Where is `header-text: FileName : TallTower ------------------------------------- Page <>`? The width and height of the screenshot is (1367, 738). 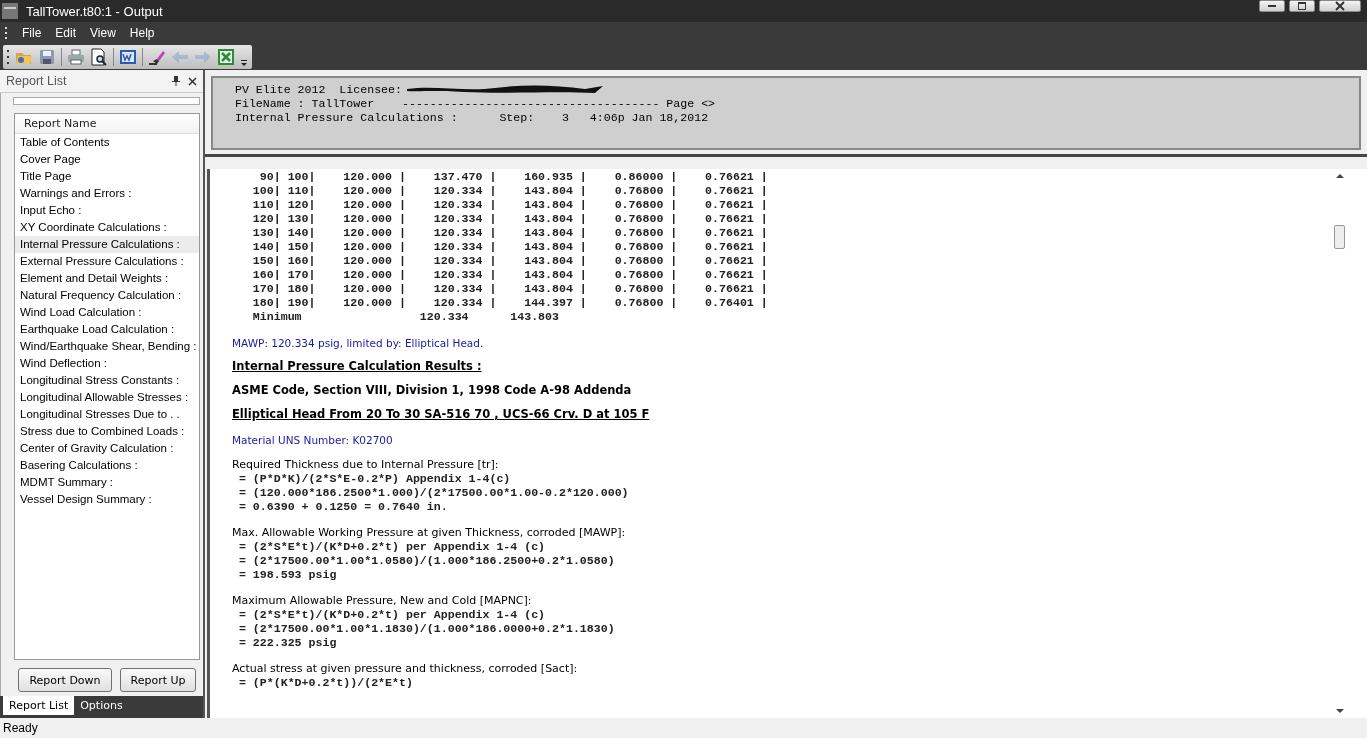
header-text: FileName : TallTower ------------------------------------- Page <> is located at coordinates (475, 103).